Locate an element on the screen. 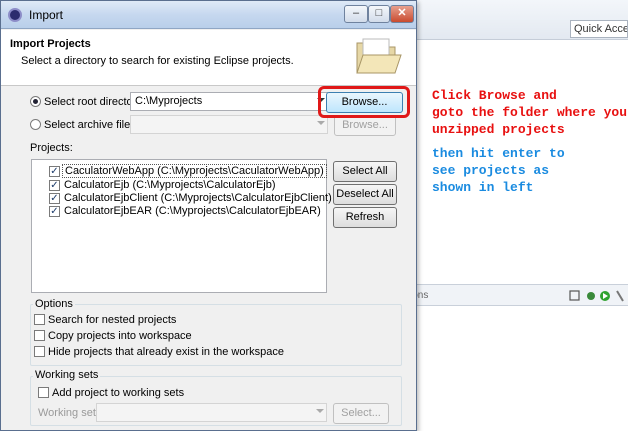 This screenshot has height=431, width=628. eclipse-icon is located at coordinates (15, 15).